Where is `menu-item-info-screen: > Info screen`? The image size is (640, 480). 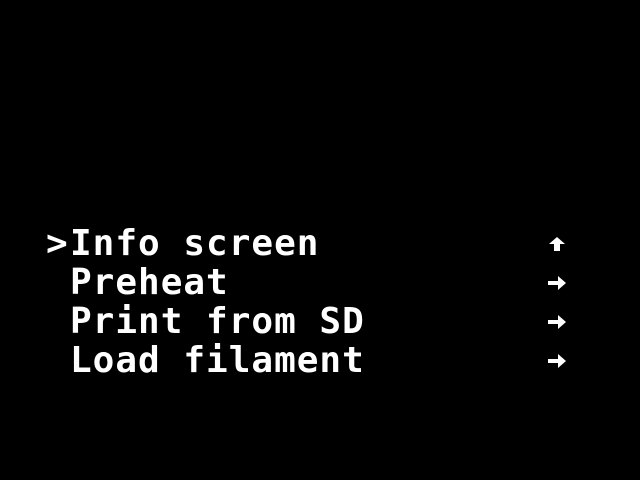 menu-item-info-screen: > Info screen is located at coordinates (316, 243).